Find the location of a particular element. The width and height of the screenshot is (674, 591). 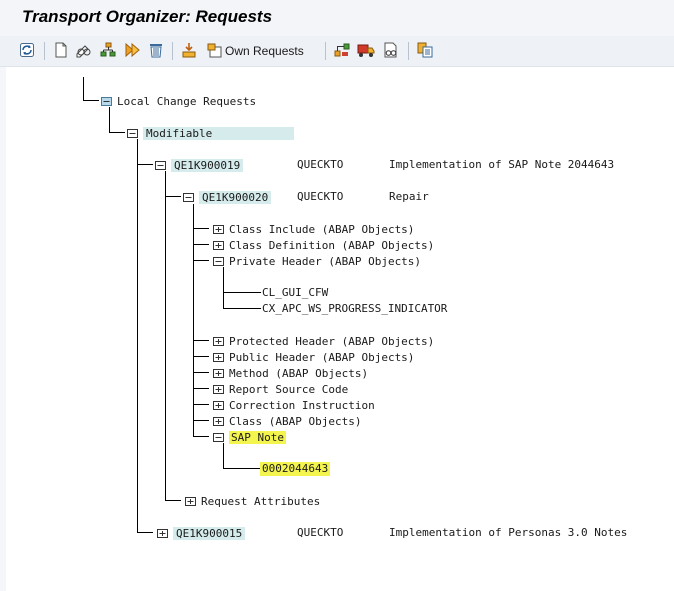

tree-node-object: Class Include (ABAP Objects) is located at coordinates (313, 229).